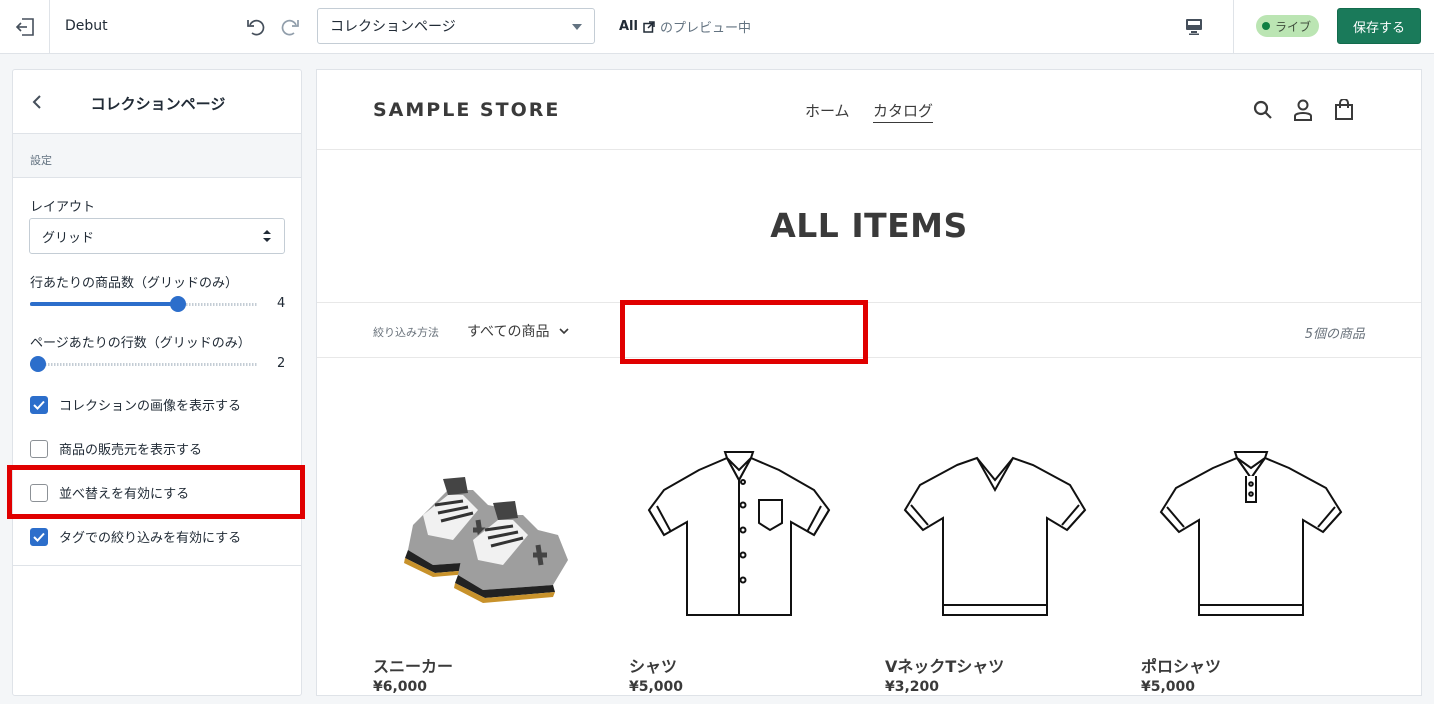 Image resolution: width=1434 pixels, height=704 pixels. I want to click on preview-text: のプレビュー中, so click(705, 28).